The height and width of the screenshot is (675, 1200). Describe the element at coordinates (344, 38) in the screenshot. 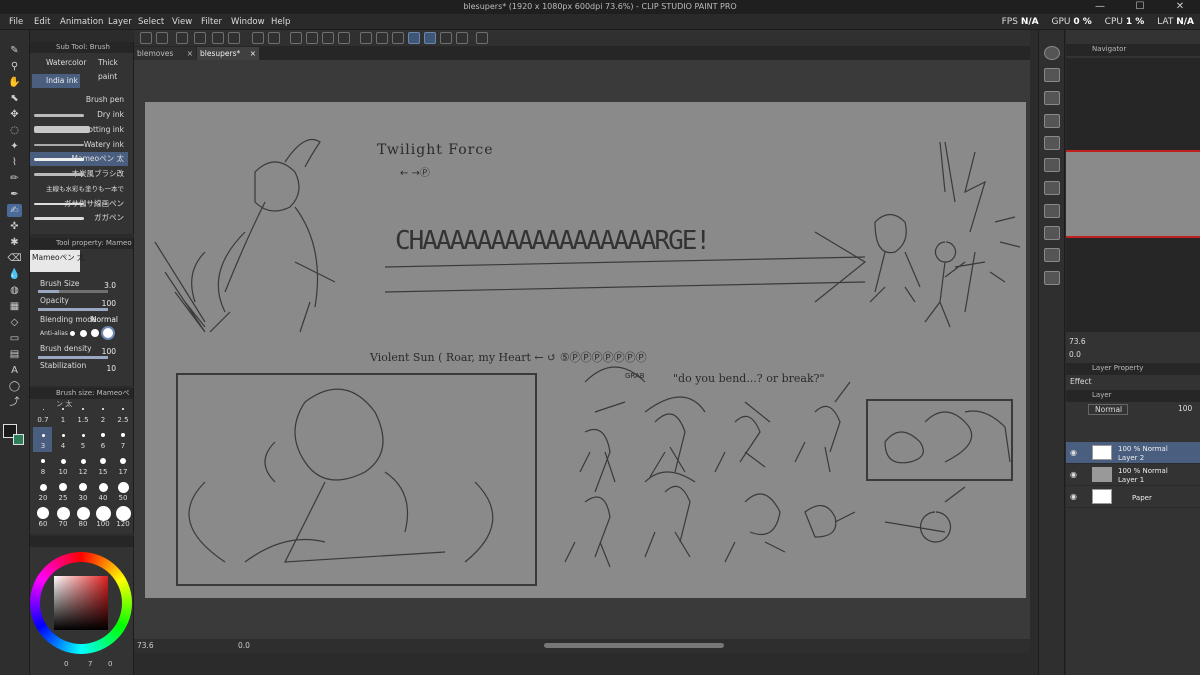

I see `scale-icon` at that location.